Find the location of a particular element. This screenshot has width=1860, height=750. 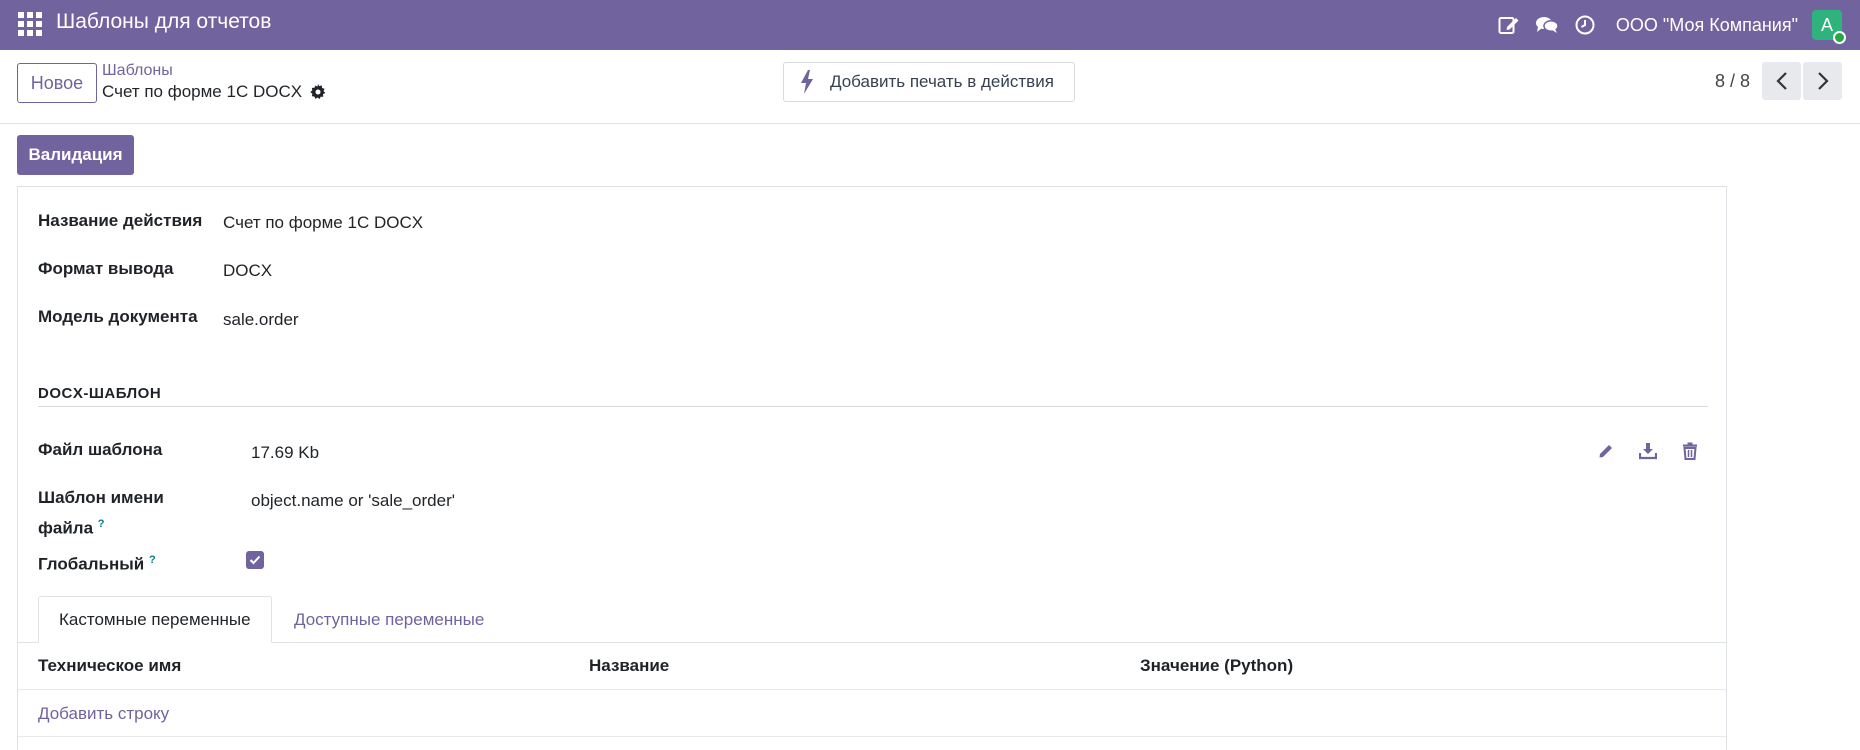

avatar-letter: A is located at coordinates (1826, 24).